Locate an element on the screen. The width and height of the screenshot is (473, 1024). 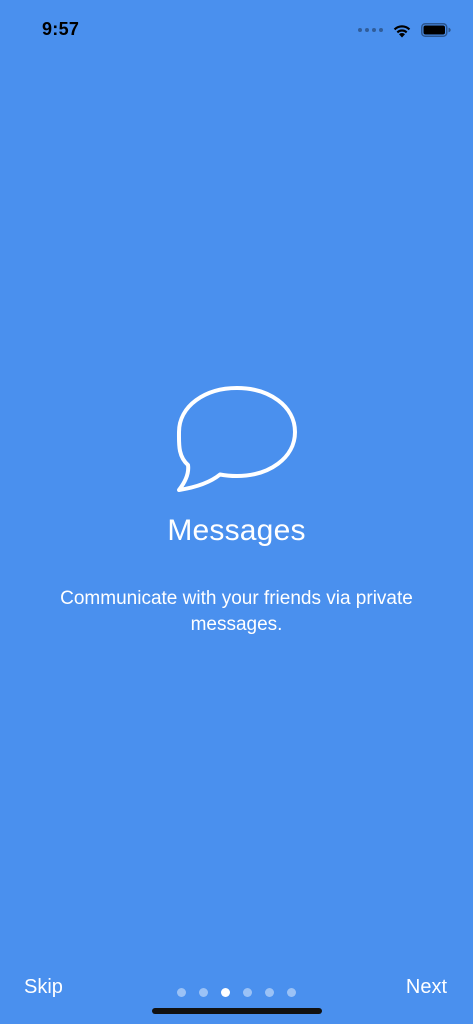
battery-icon is located at coordinates (436, 30).